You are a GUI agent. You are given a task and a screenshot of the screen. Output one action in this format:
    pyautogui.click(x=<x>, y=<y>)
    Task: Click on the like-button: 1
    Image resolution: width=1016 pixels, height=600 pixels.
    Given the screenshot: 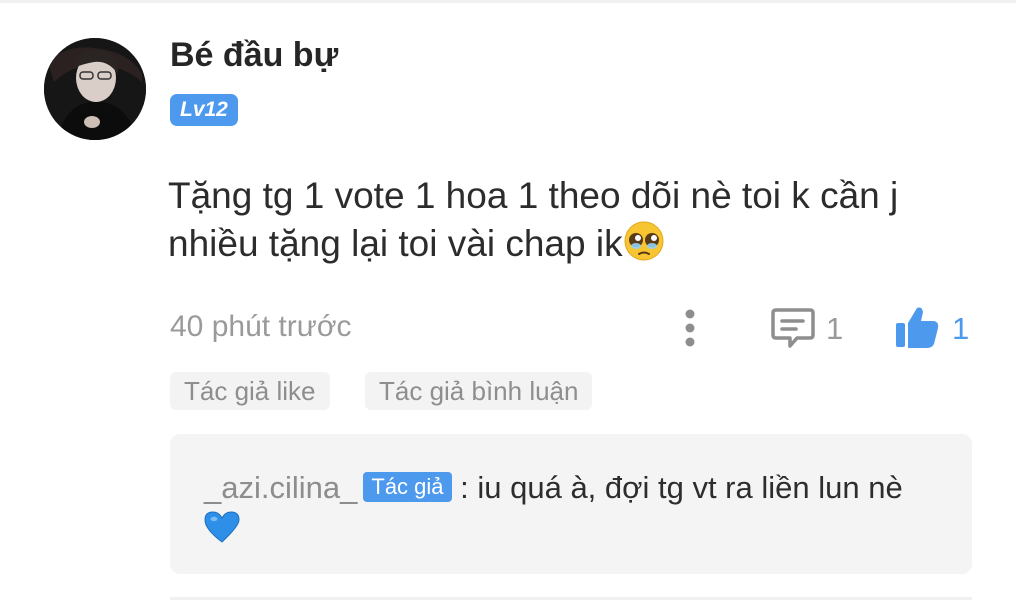 What is the action you would take?
    pyautogui.click(x=936, y=327)
    